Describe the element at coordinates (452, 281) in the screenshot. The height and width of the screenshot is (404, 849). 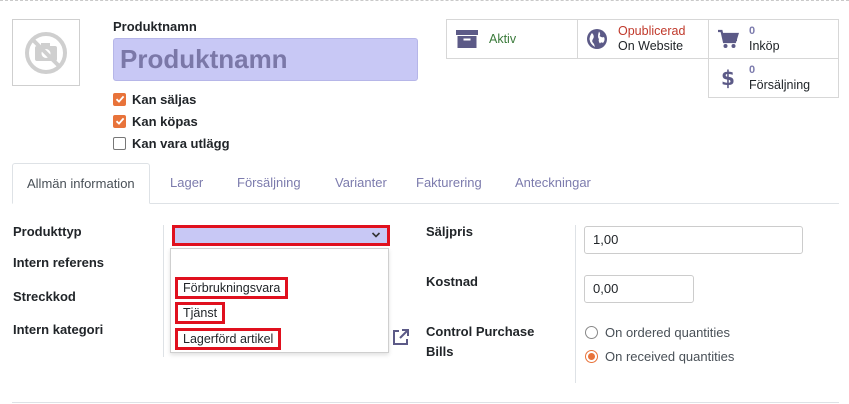
I see `cost-label: Kostnad` at that location.